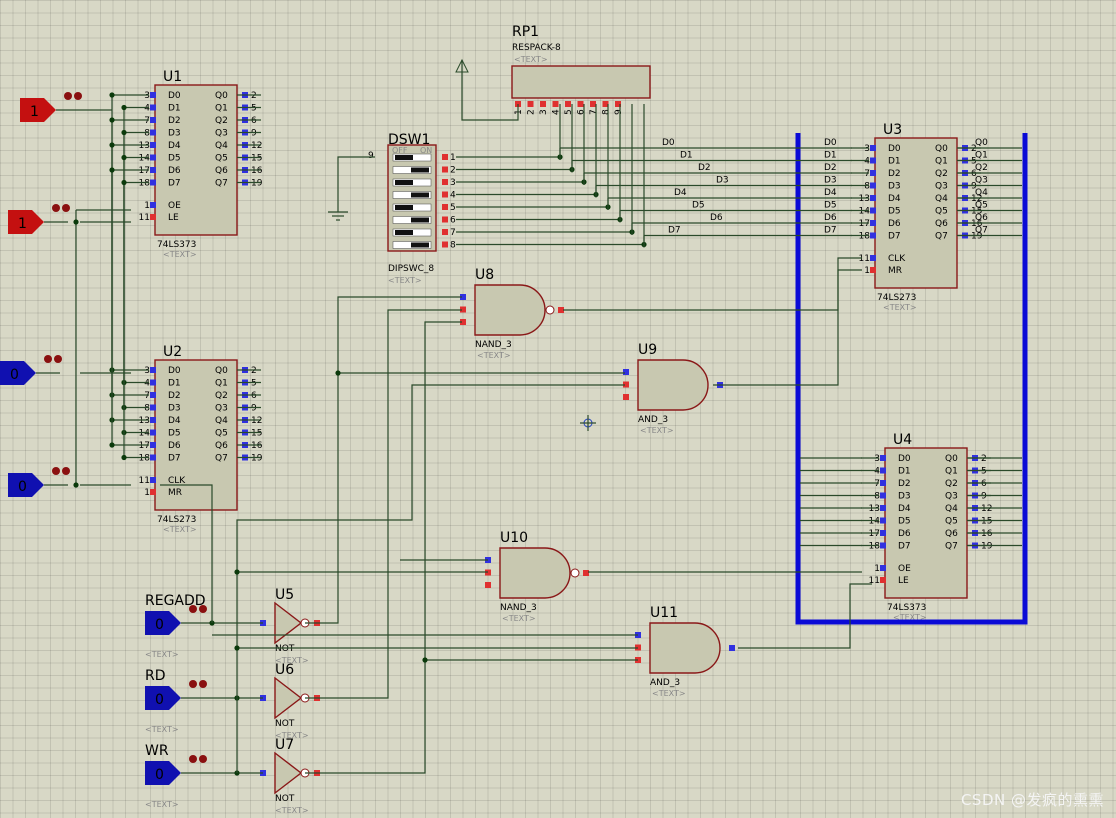 Image resolution: width=1116 pixels, height=818 pixels. Describe the element at coordinates (686, 156) in the screenshot. I see `bus-label: D1` at that location.